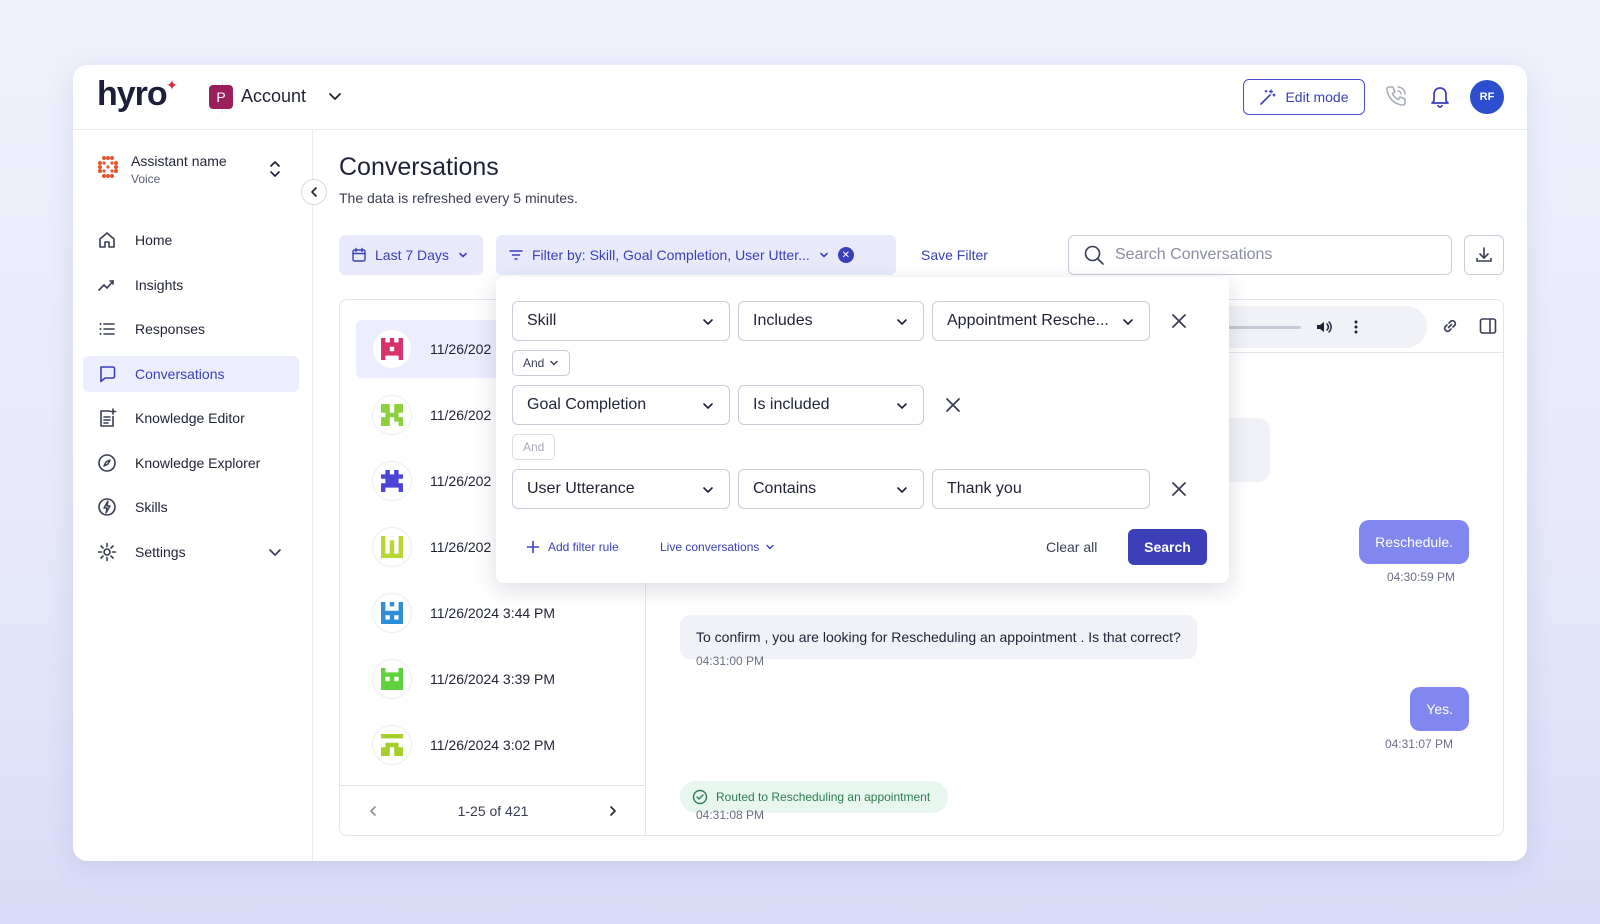 The height and width of the screenshot is (924, 1600). I want to click on collapse-sidebar-button, so click(314, 192).